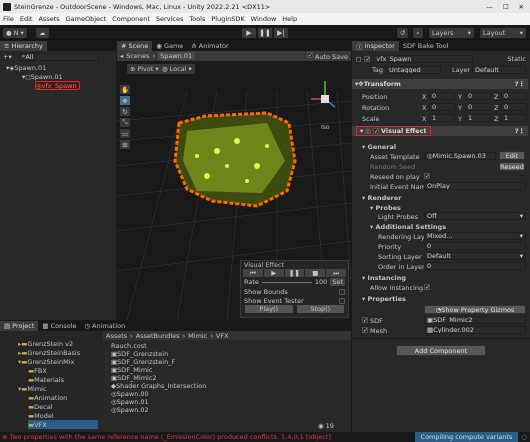  What do you see at coordinates (46, 379) in the screenshot?
I see `tree-item: ▬ Materials` at bounding box center [46, 379].